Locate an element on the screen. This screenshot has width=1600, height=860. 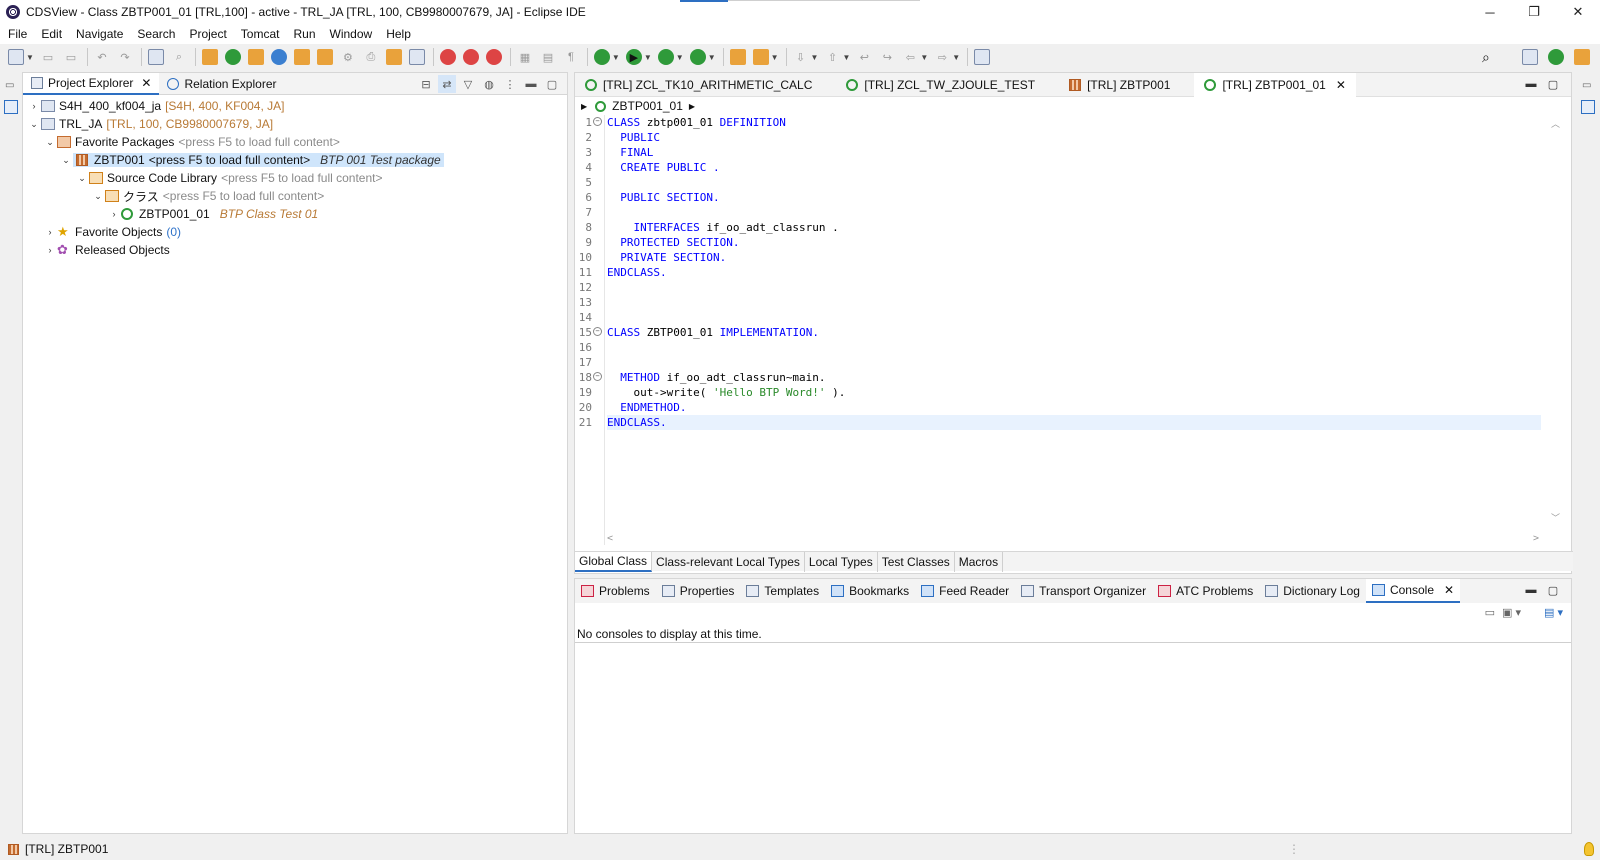
tab-bookmarks: Bookmarks is located at coordinates (870, 591).